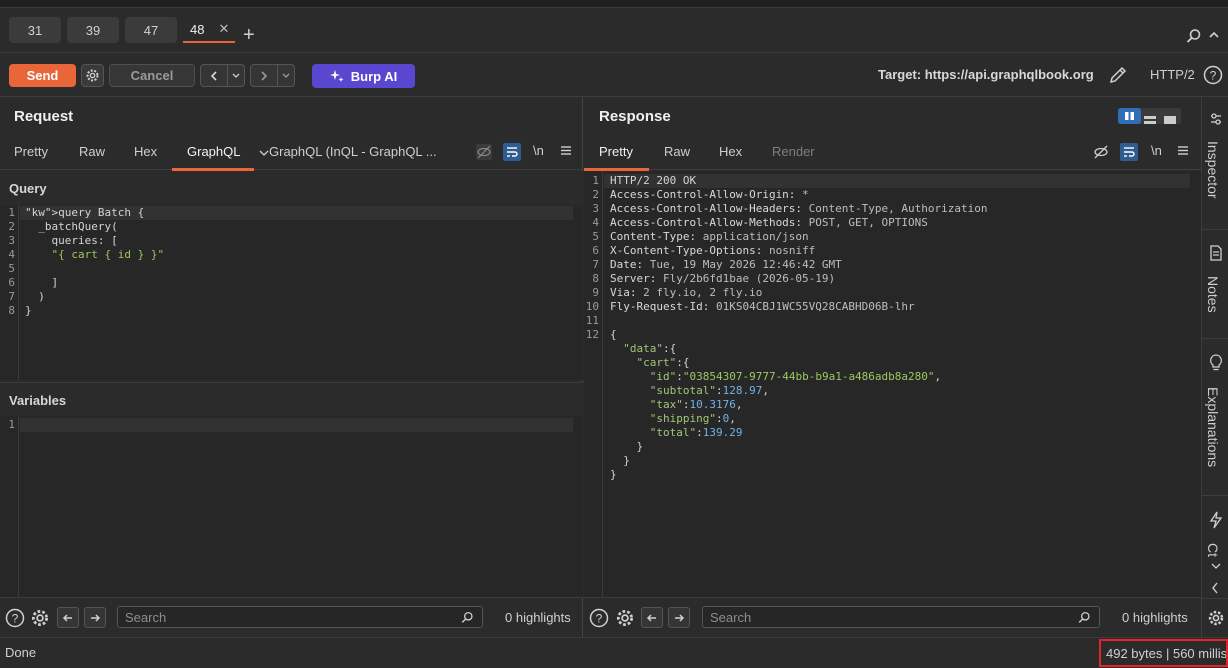  What do you see at coordinates (1155, 617) in the screenshot?
I see `highlights-count: 0 highlights` at bounding box center [1155, 617].